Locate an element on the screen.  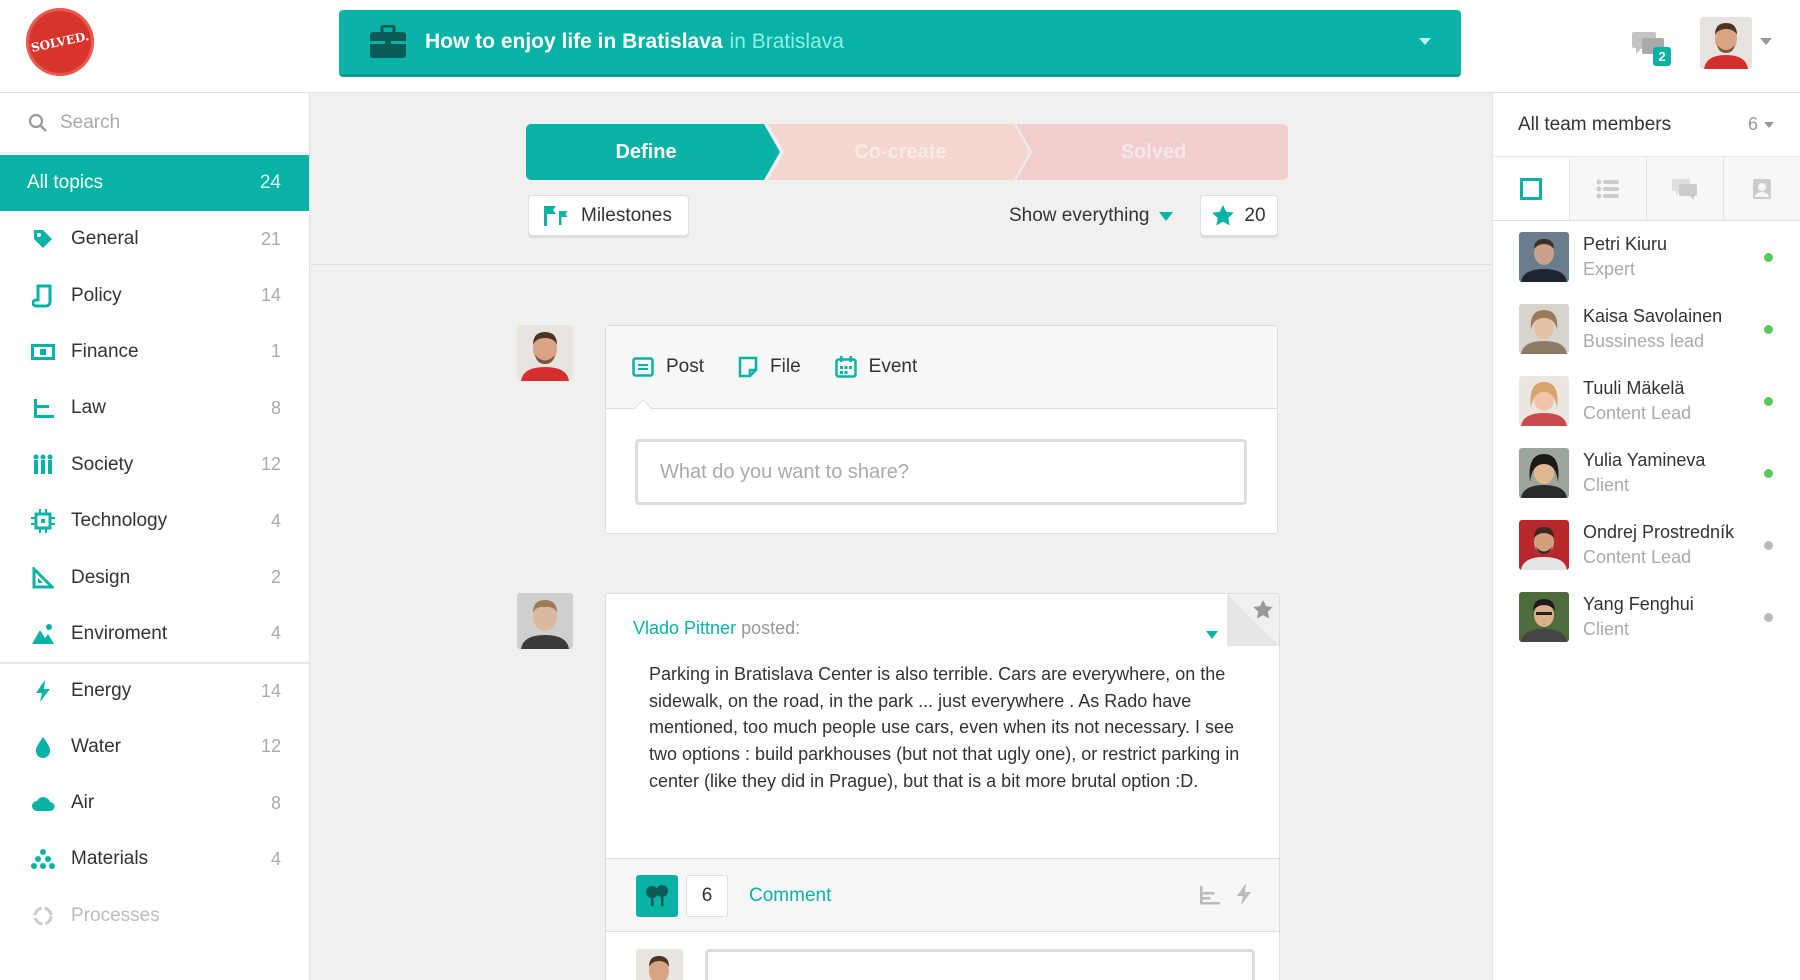
post-author-link: Vlado Pittner is located at coordinates (684, 628).